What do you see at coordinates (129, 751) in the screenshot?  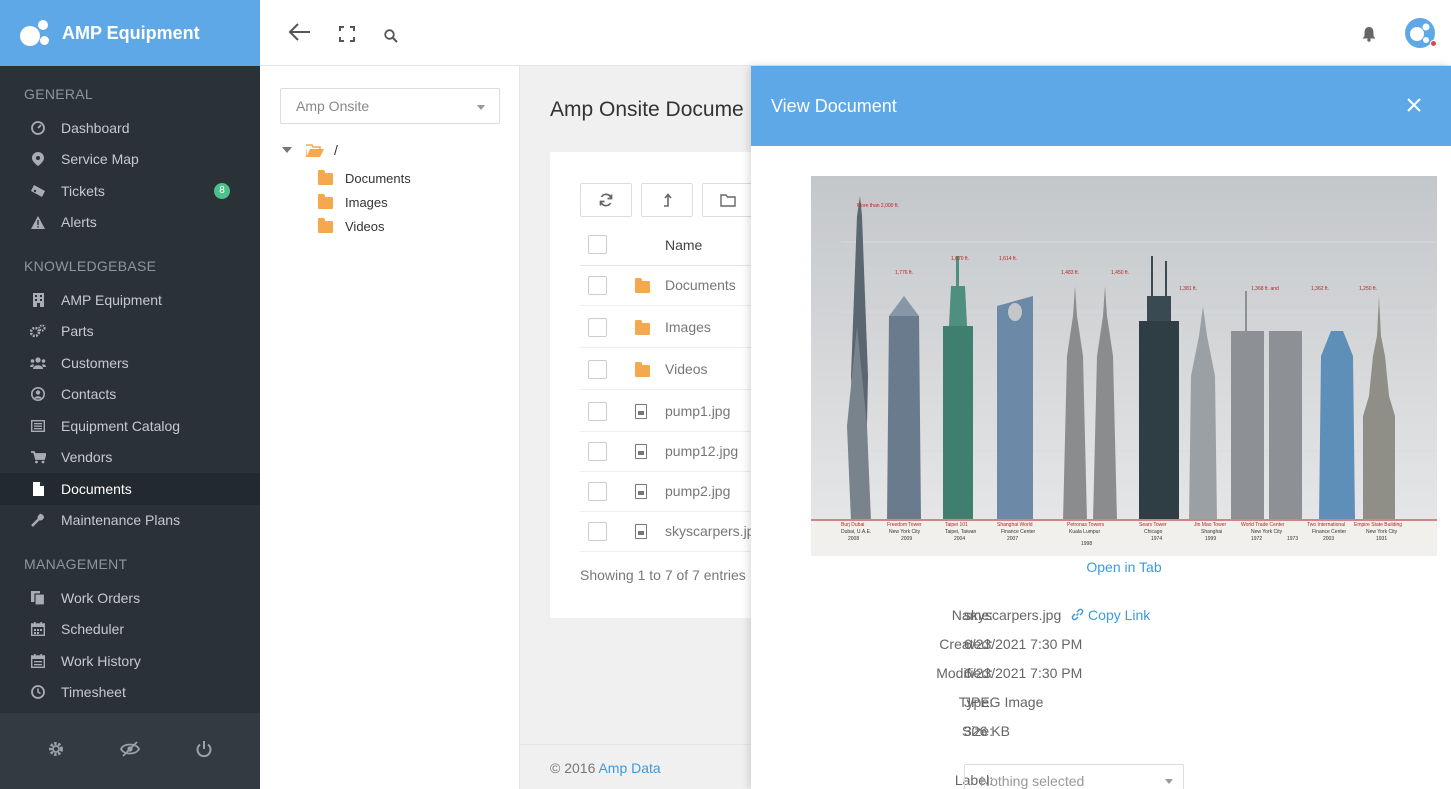 I see `eye-slash-icon` at bounding box center [129, 751].